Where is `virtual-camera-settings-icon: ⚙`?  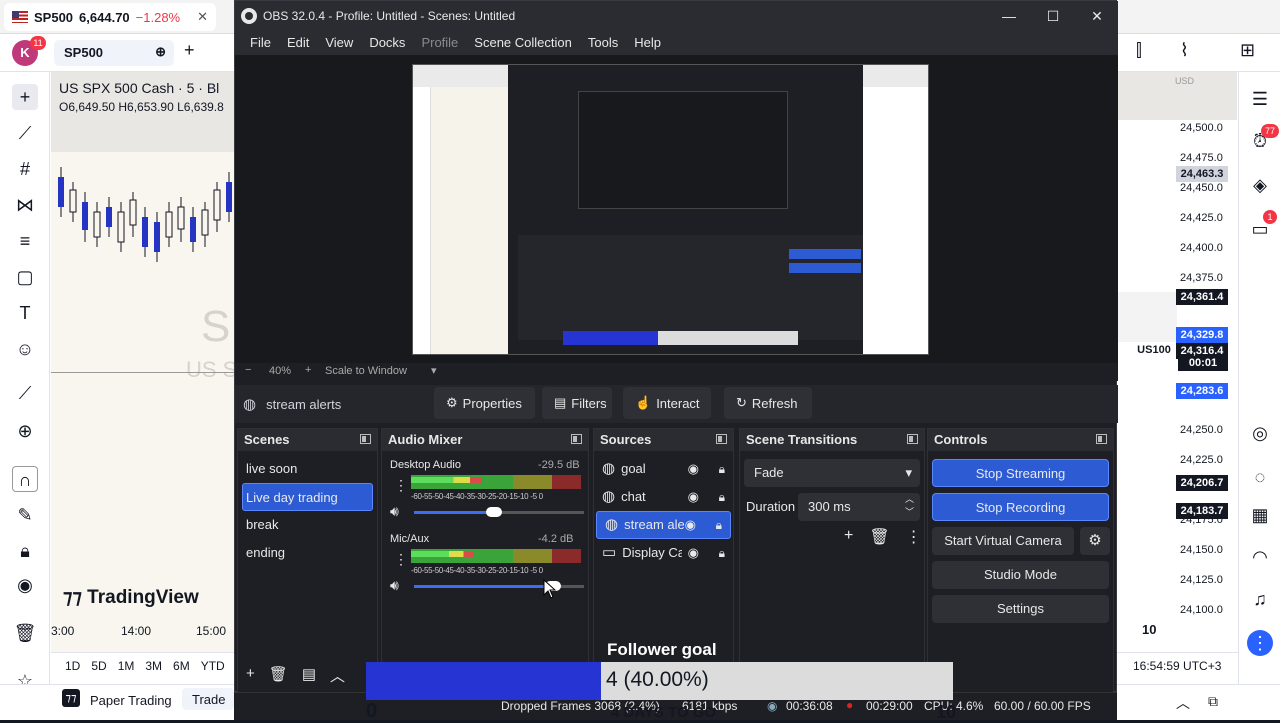
virtual-camera-settings-icon: ⚙ is located at coordinates (1095, 541).